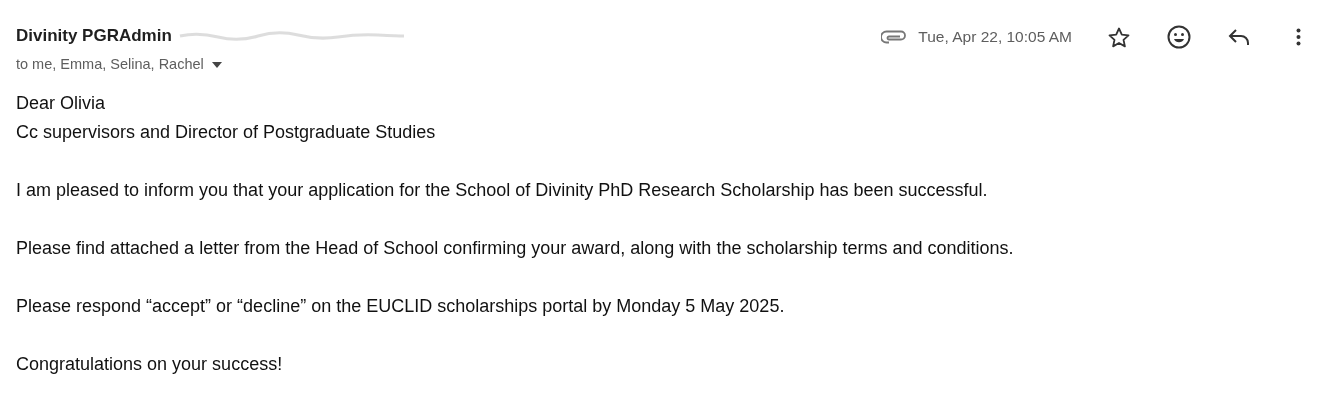 This screenshot has width=1321, height=400. Describe the element at coordinates (1239, 37) in the screenshot. I see `reply-icon` at that location.